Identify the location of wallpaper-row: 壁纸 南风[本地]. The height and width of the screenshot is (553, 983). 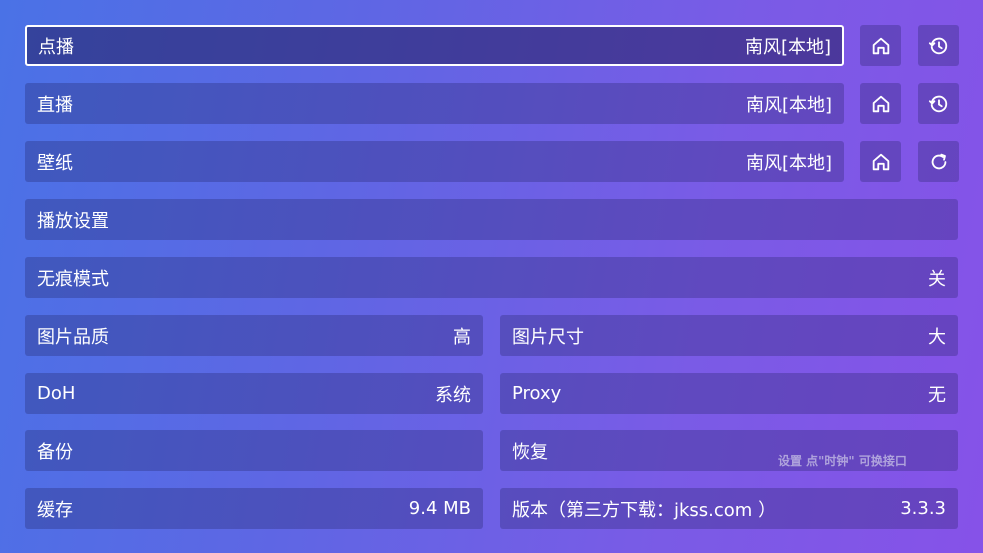
(434, 161).